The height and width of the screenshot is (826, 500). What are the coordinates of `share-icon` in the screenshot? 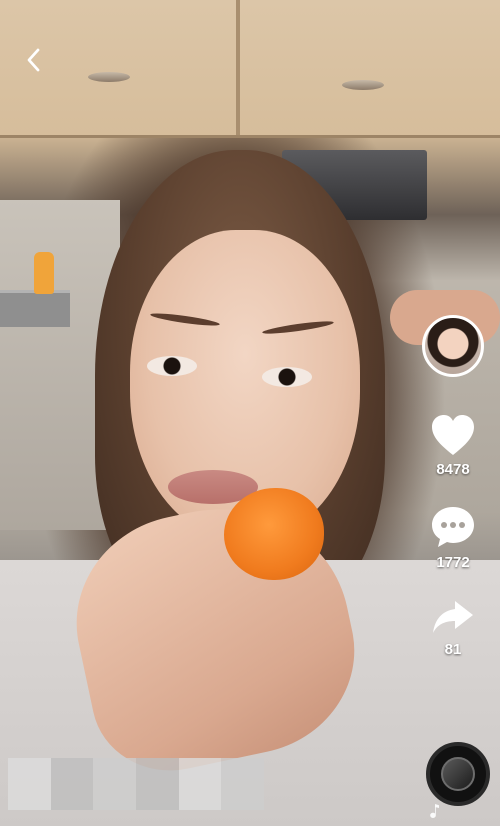 It's located at (453, 617).